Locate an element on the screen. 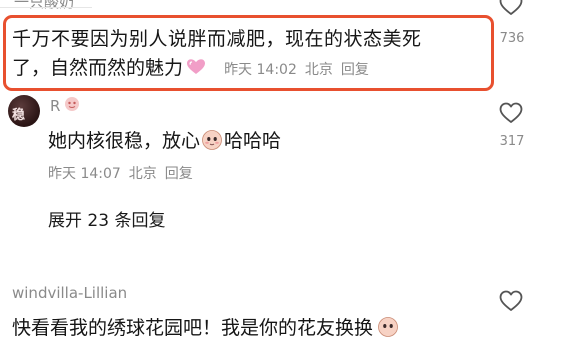 This screenshot has height=340, width=567. comment-text-continued: 了，自然而然的魅力 昨天 14:02 北京 回复 is located at coordinates (190, 66).